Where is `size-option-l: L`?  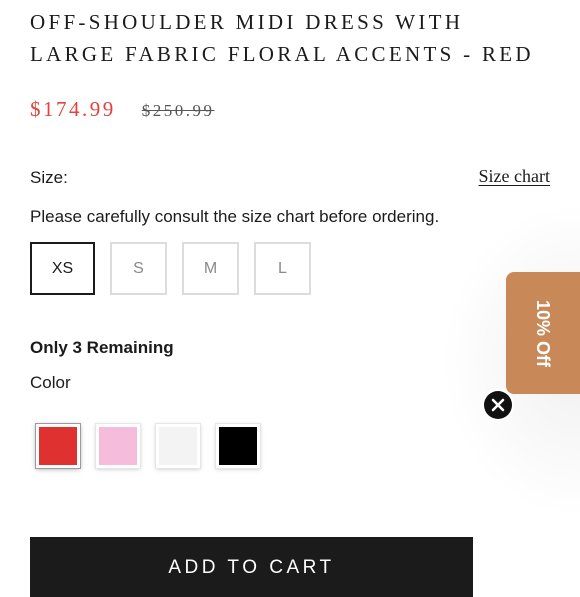 size-option-l: L is located at coordinates (282, 268).